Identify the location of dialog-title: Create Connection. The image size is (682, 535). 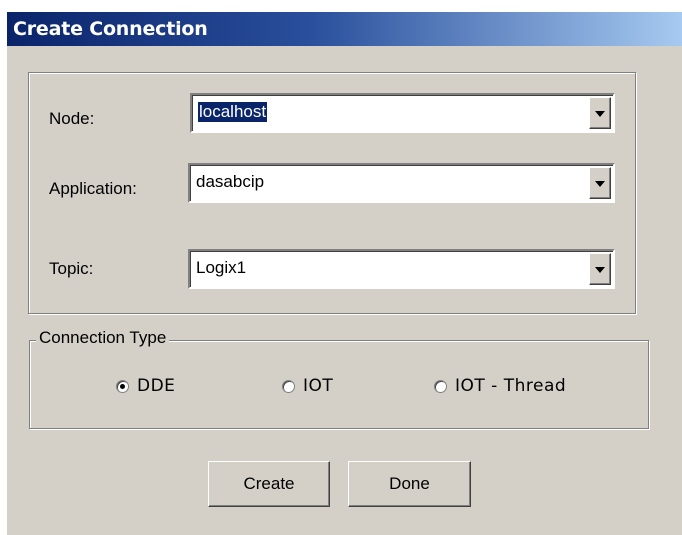
(344, 29).